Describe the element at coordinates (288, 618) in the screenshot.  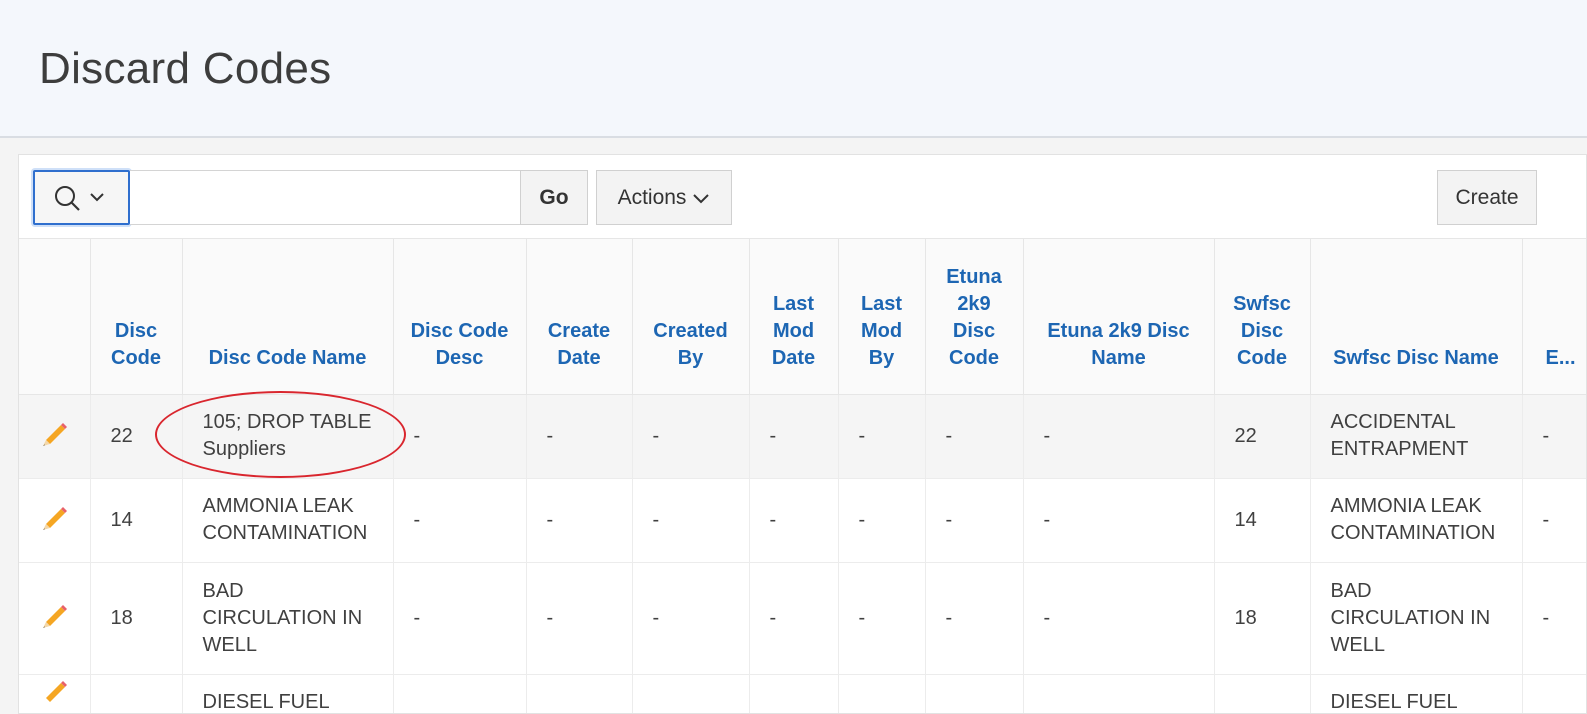
I see `cell-disc-code-name: BAD CIRCULATION IN WELL` at that location.